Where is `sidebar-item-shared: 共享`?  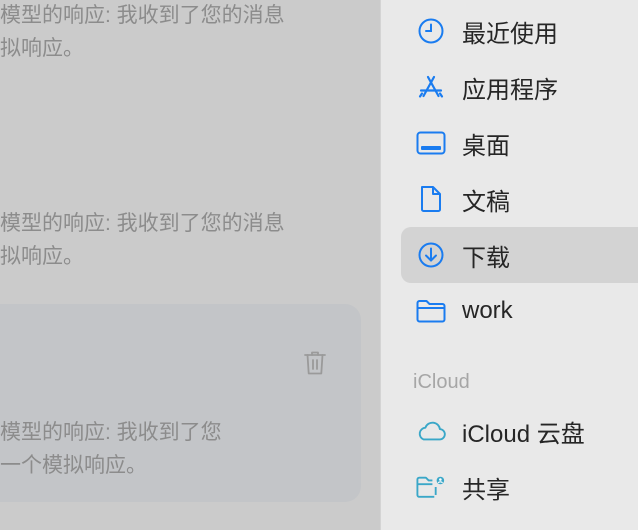 sidebar-item-shared: 共享 is located at coordinates (519, 487).